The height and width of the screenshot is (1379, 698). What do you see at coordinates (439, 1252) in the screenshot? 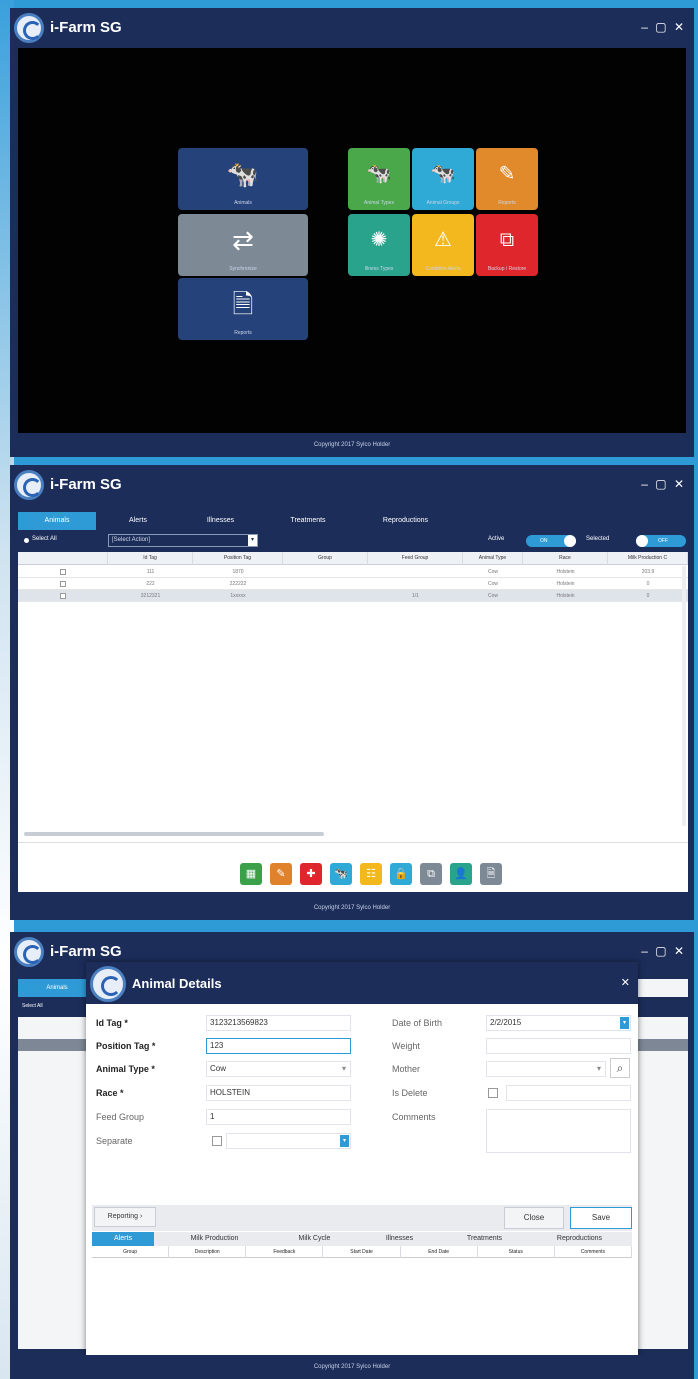
I see `subgrid-column-header: End Date` at bounding box center [439, 1252].